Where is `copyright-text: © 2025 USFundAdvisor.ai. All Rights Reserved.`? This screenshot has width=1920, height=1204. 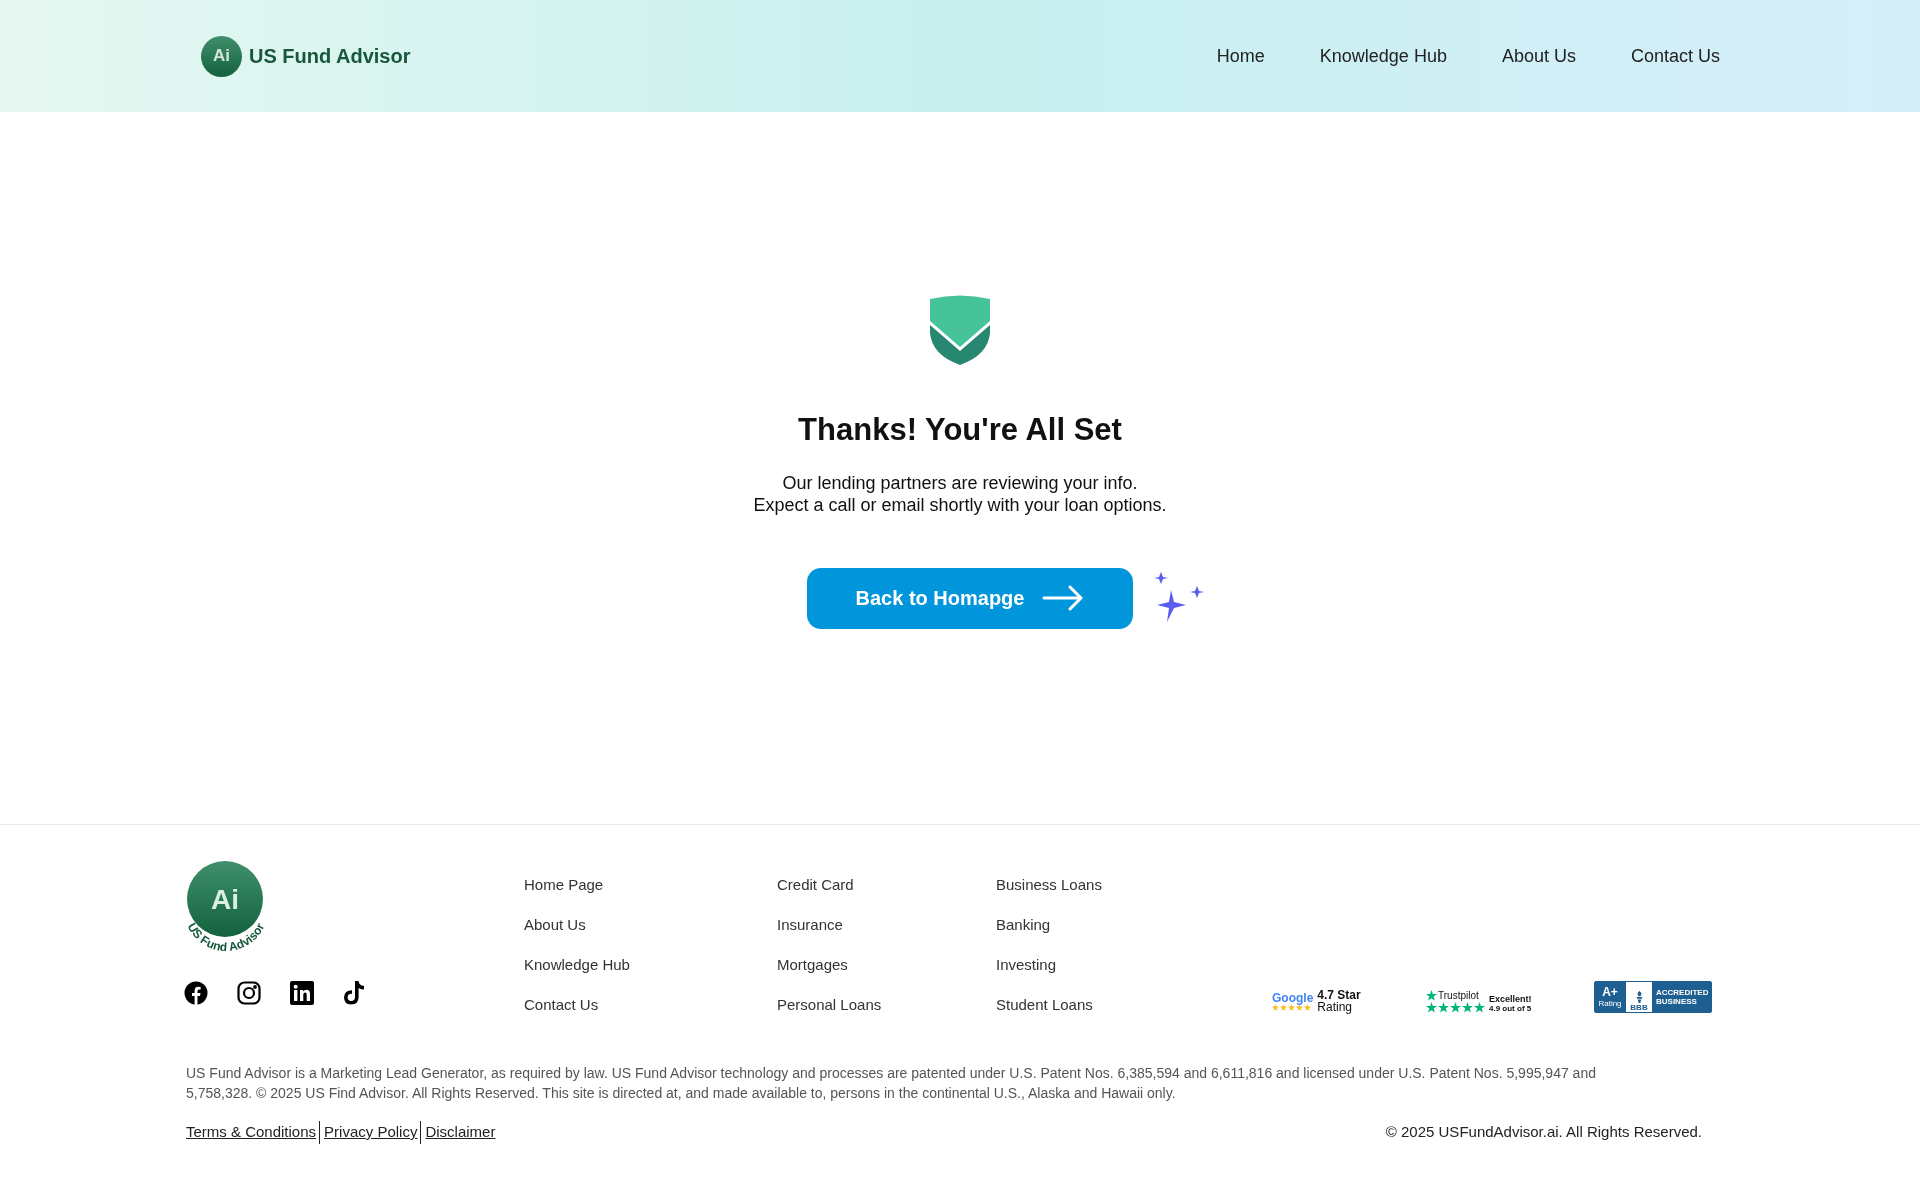 copyright-text: © 2025 USFundAdvisor.ai. All Rights Reserved. is located at coordinates (1543, 1132).